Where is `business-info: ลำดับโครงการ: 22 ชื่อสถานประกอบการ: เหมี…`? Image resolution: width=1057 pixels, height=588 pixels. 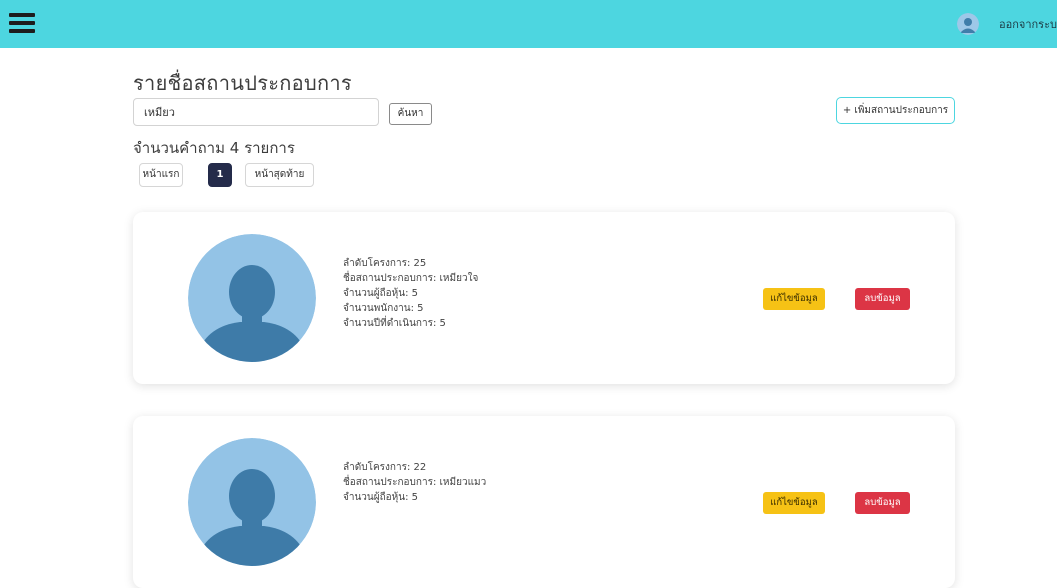
business-info: ลำดับโครงการ: 22 ชื่อสถานประกอบการ: เหมี… is located at coordinates (414, 482).